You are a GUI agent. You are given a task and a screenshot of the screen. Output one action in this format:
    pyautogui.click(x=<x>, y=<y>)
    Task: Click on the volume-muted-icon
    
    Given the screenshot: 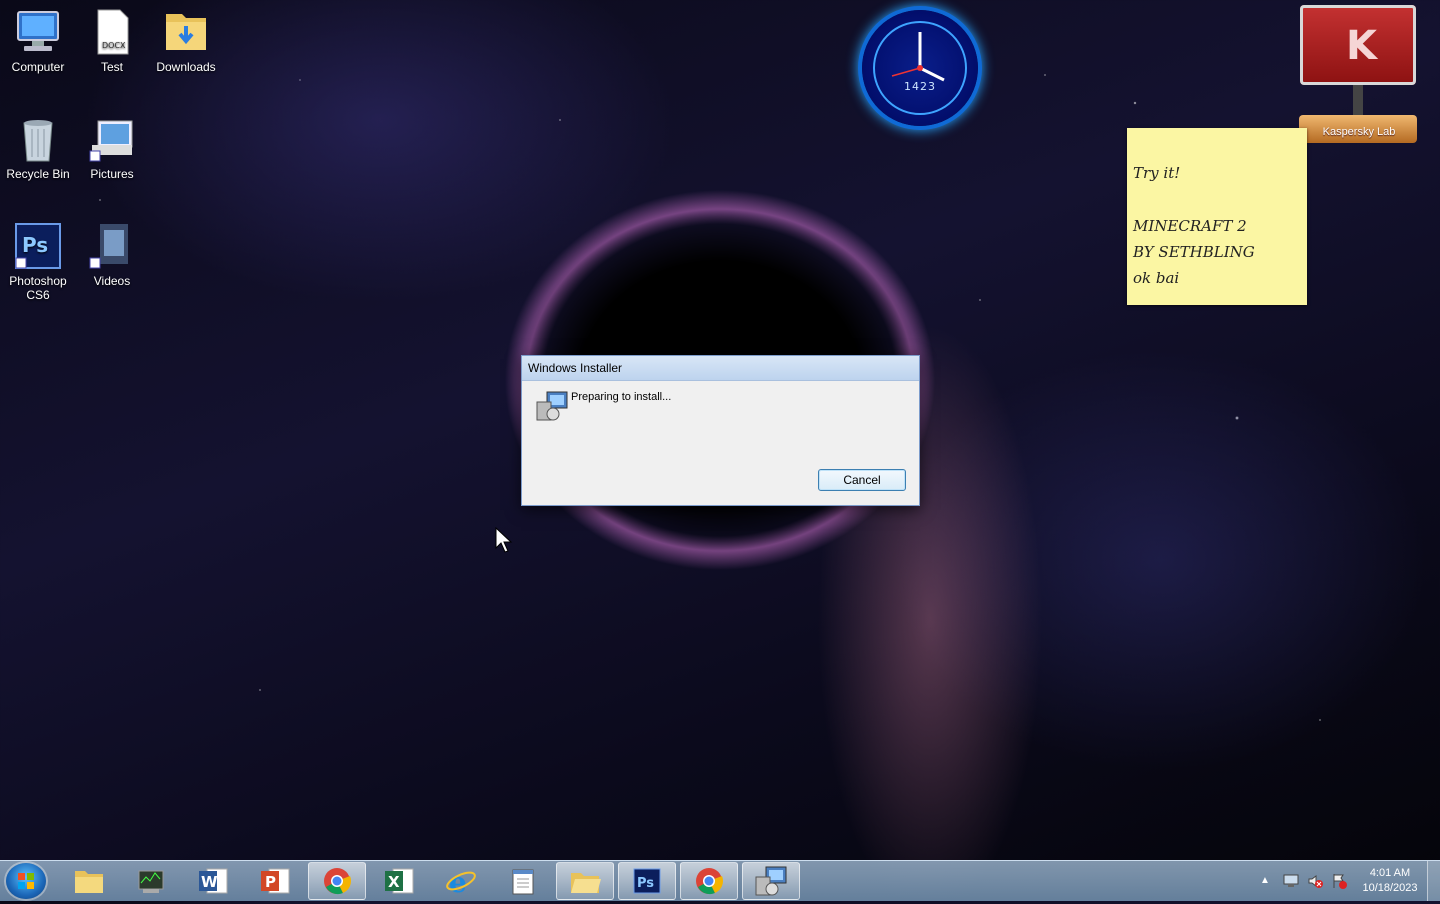 What is the action you would take?
    pyautogui.click(x=1315, y=883)
    